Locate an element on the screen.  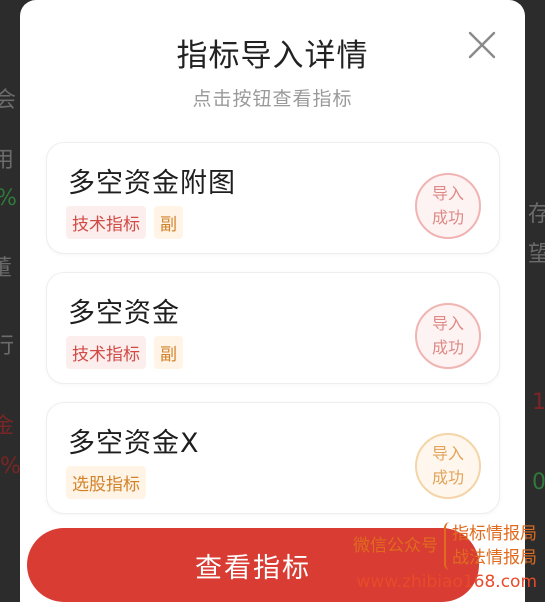
background-text: 董 is located at coordinates (6, 268).